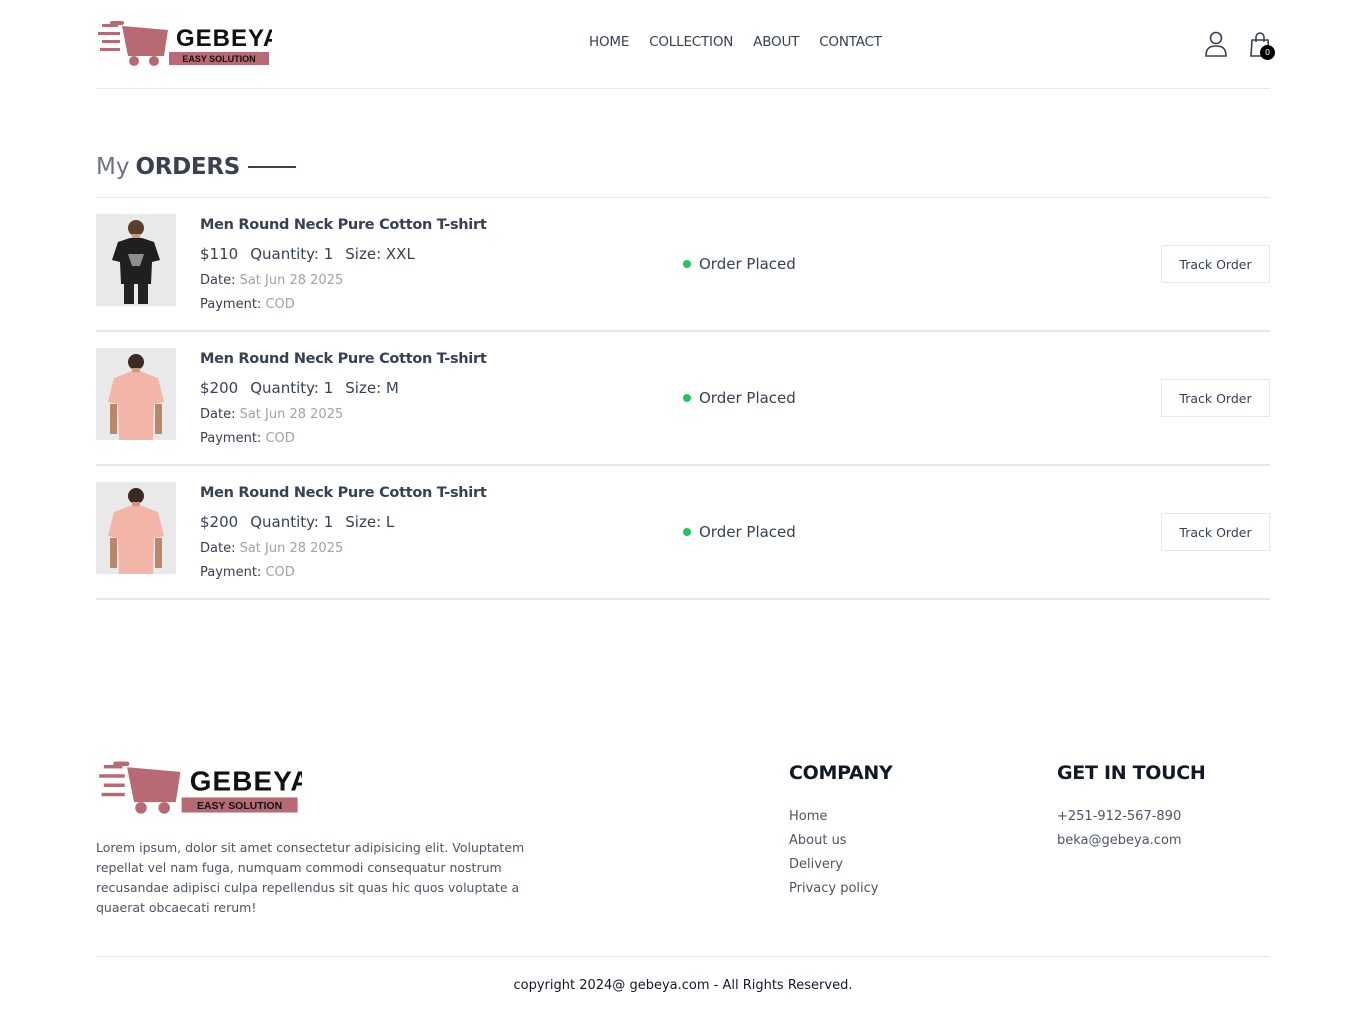  I want to click on page-title-bold: ORDERS, so click(188, 167).